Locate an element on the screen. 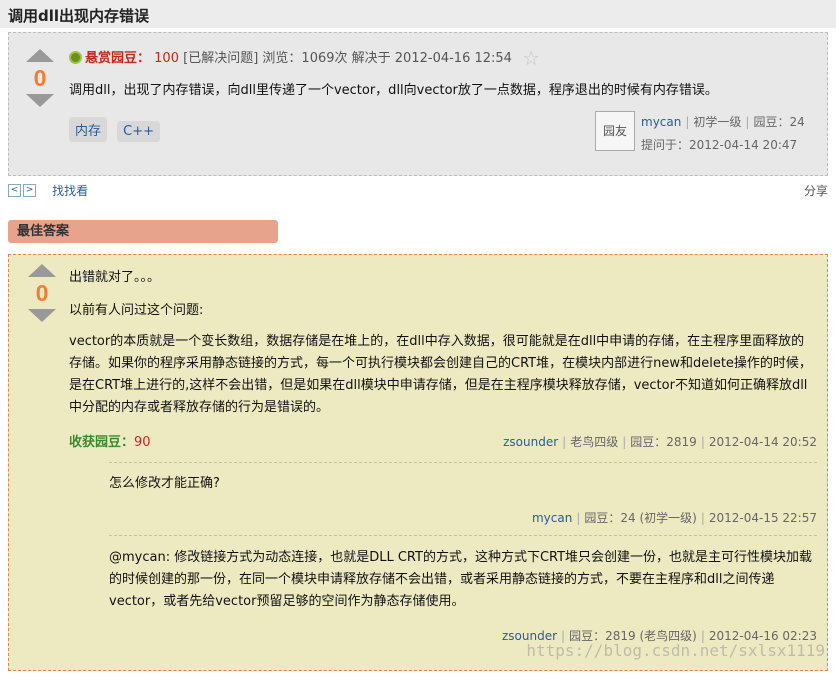 The height and width of the screenshot is (675, 836). title-bar: 调用dll出现内存错误 is located at coordinates (418, 14).